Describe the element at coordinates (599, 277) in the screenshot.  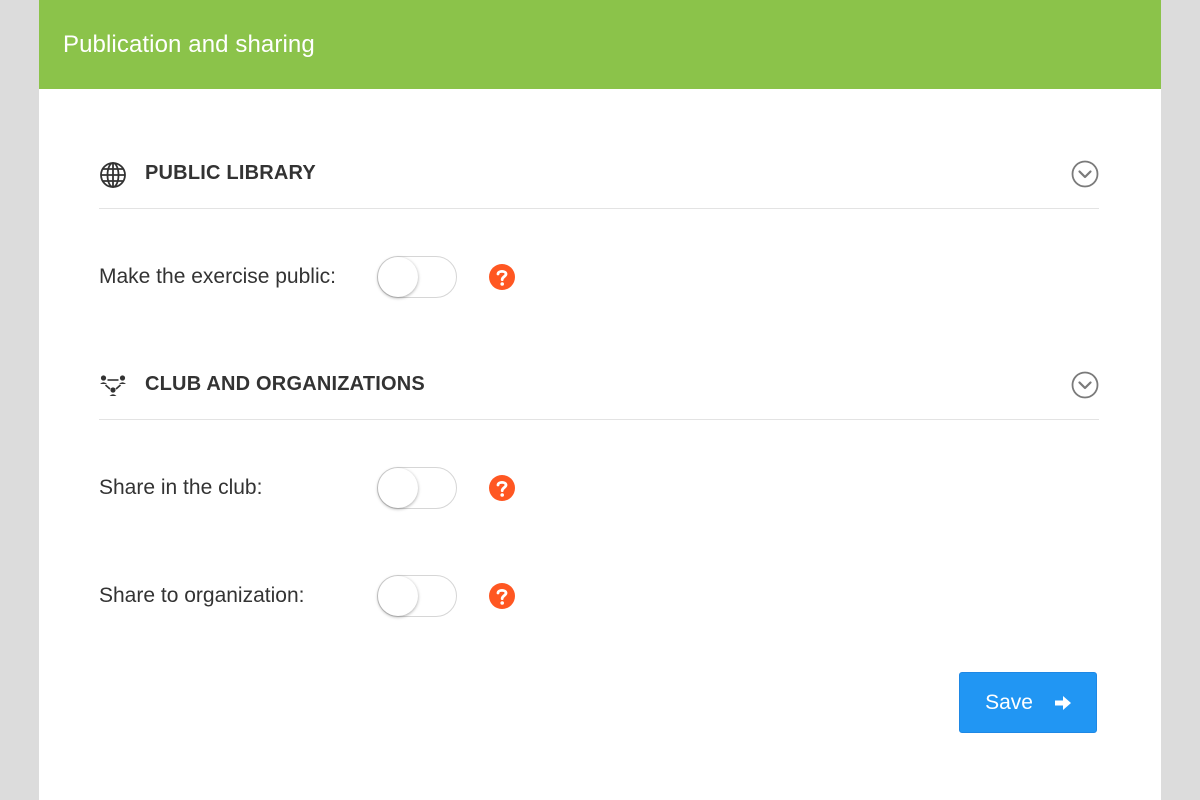
I see `setting-row-make-public: Make the exercise public:` at that location.